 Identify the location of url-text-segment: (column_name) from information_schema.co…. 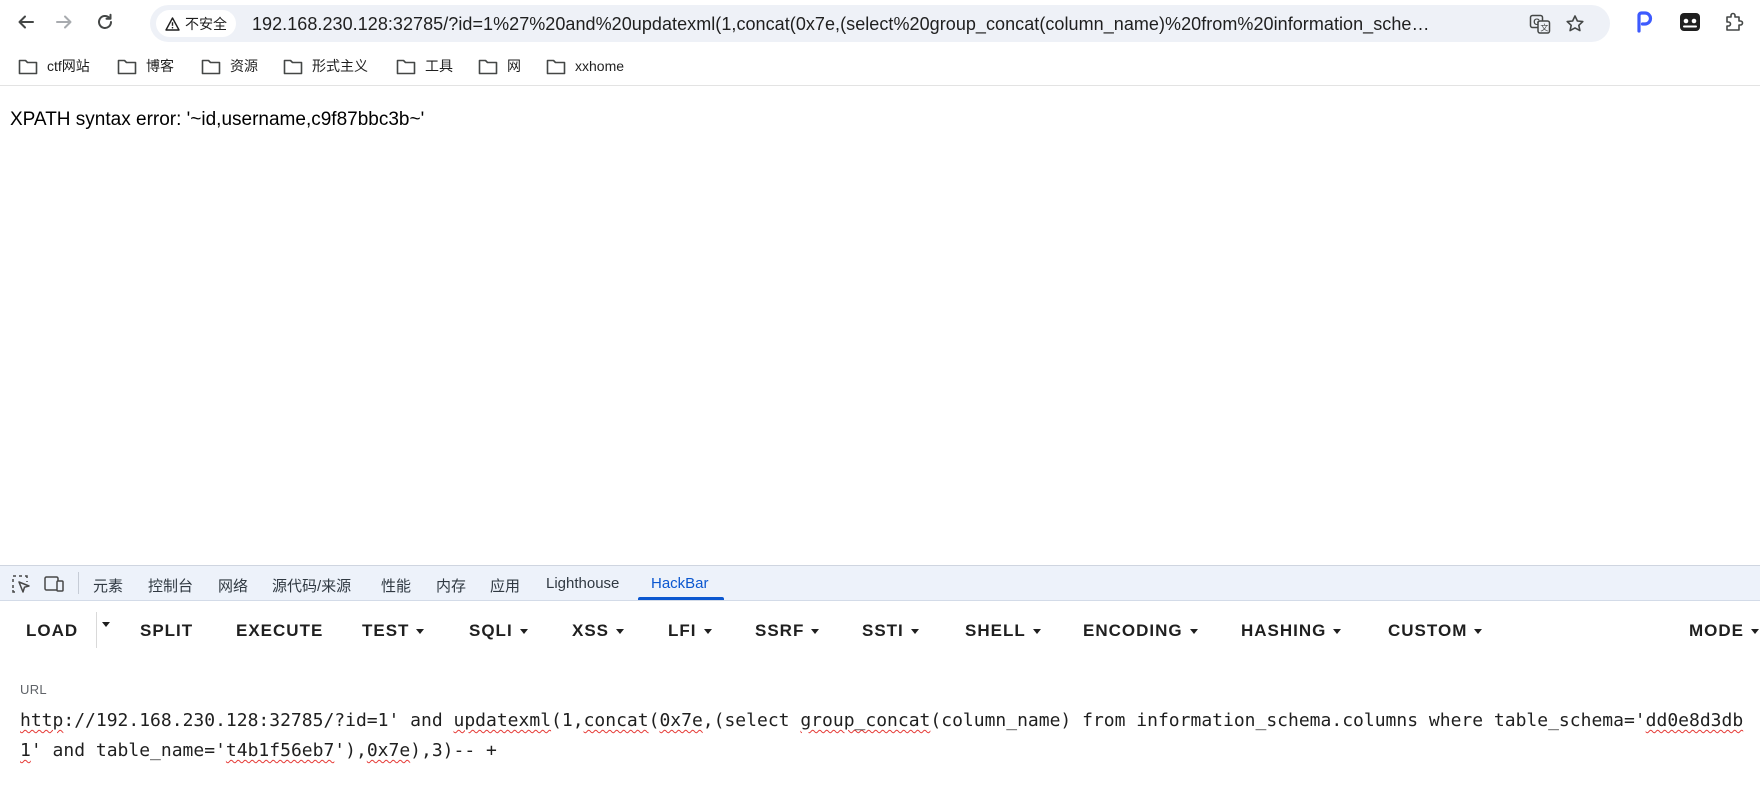
(1288, 720).